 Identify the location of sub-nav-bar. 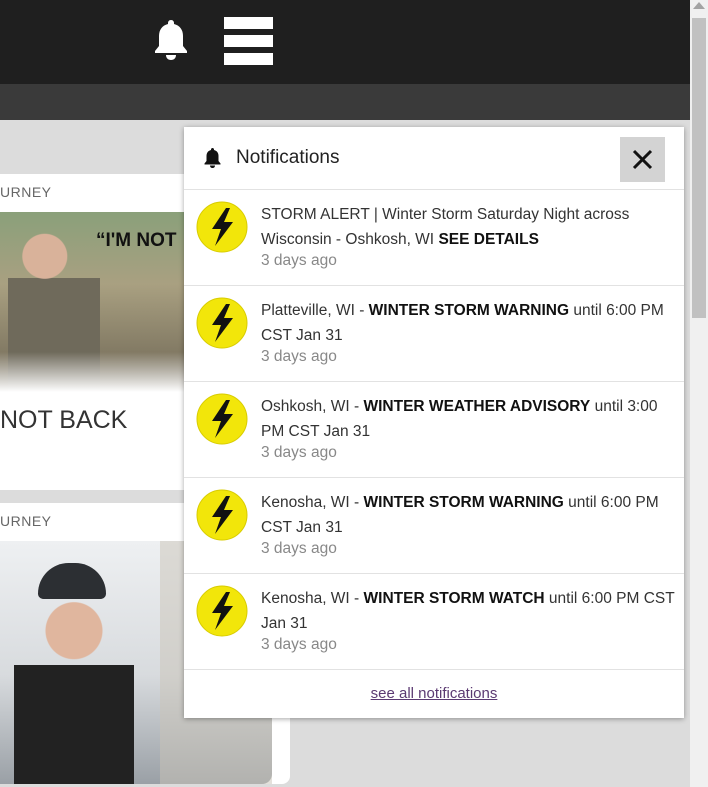
(345, 102).